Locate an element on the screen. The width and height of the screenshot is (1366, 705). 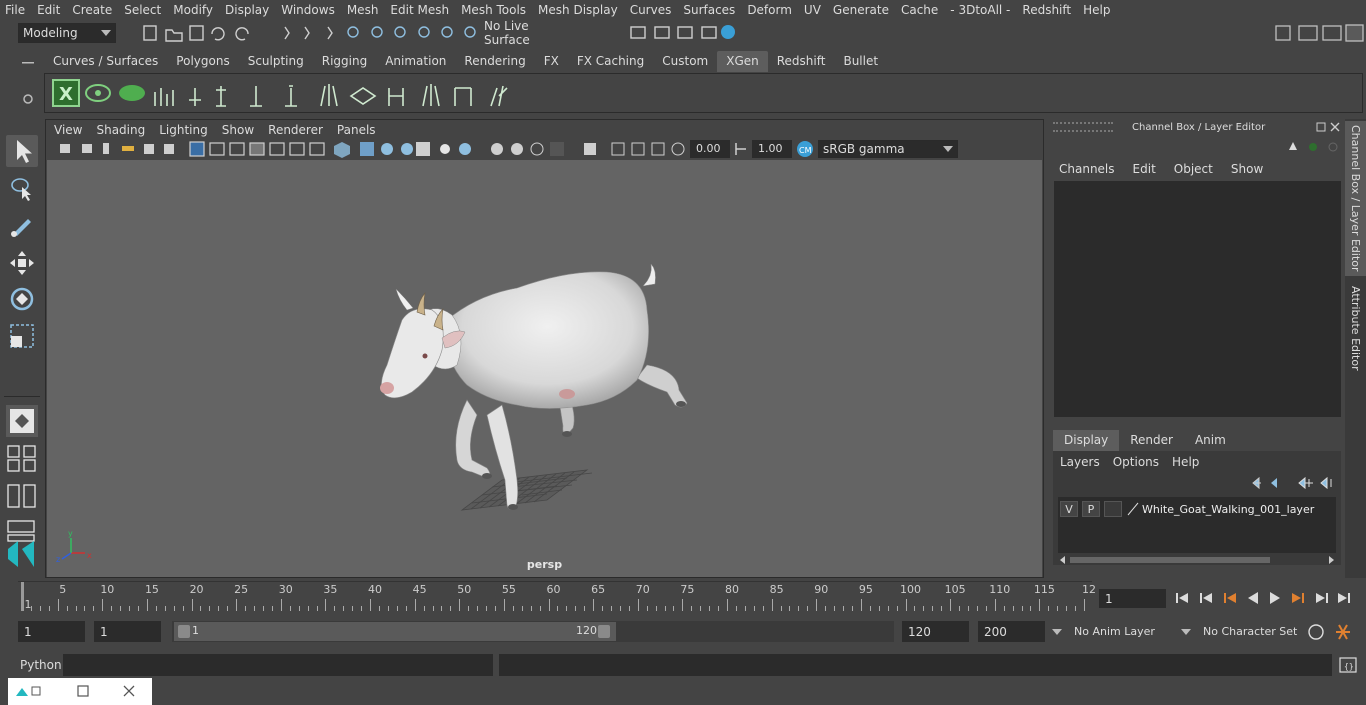
menu-generate: Generate is located at coordinates (862, 10).